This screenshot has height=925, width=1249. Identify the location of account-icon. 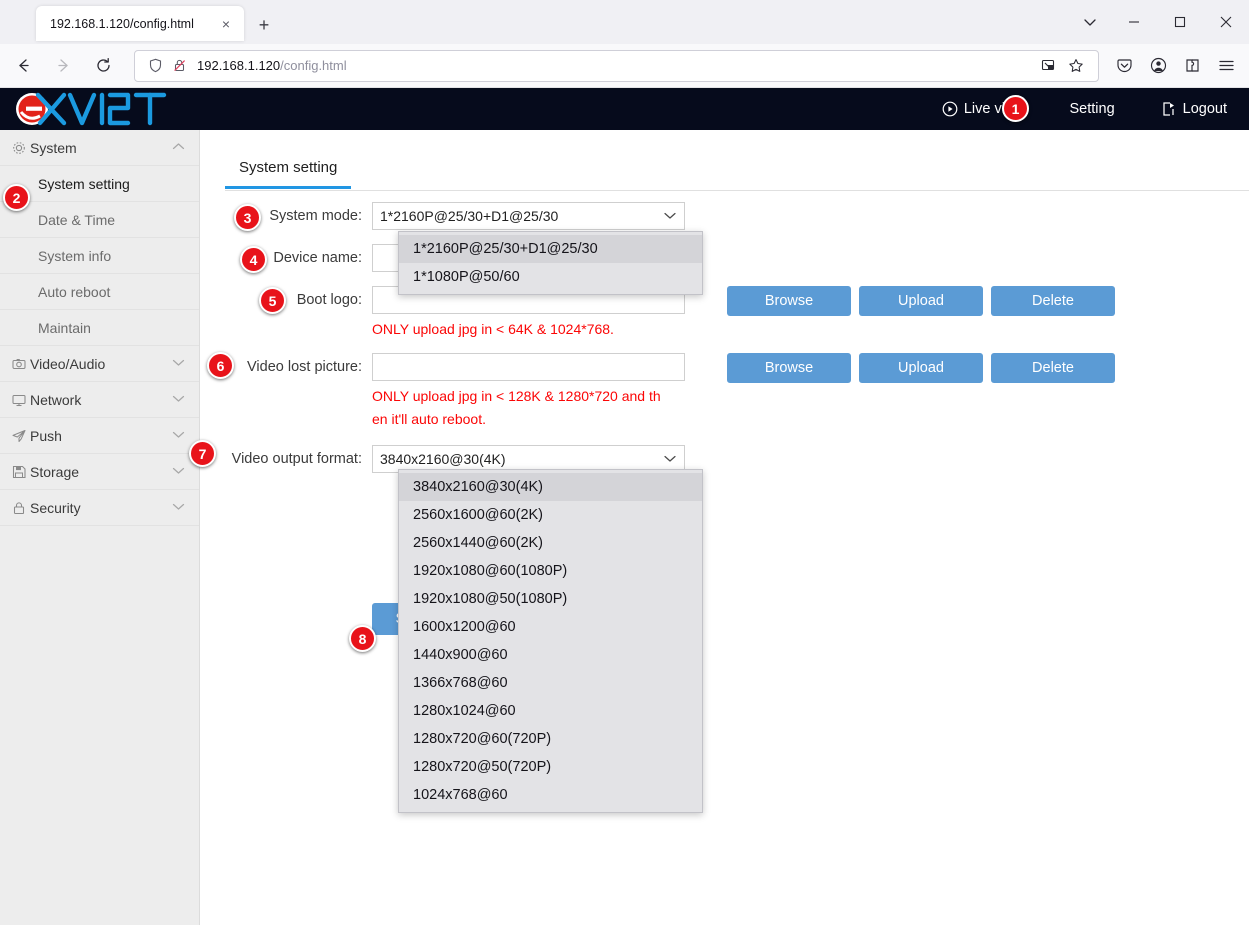
(1158, 66).